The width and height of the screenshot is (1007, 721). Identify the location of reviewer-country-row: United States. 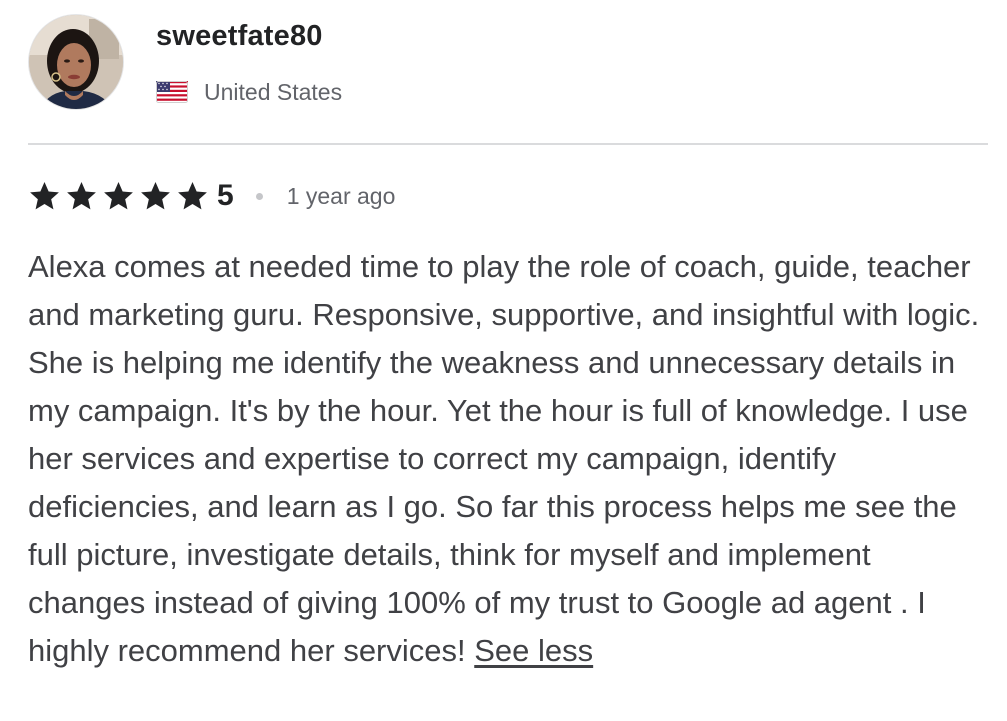
(249, 92).